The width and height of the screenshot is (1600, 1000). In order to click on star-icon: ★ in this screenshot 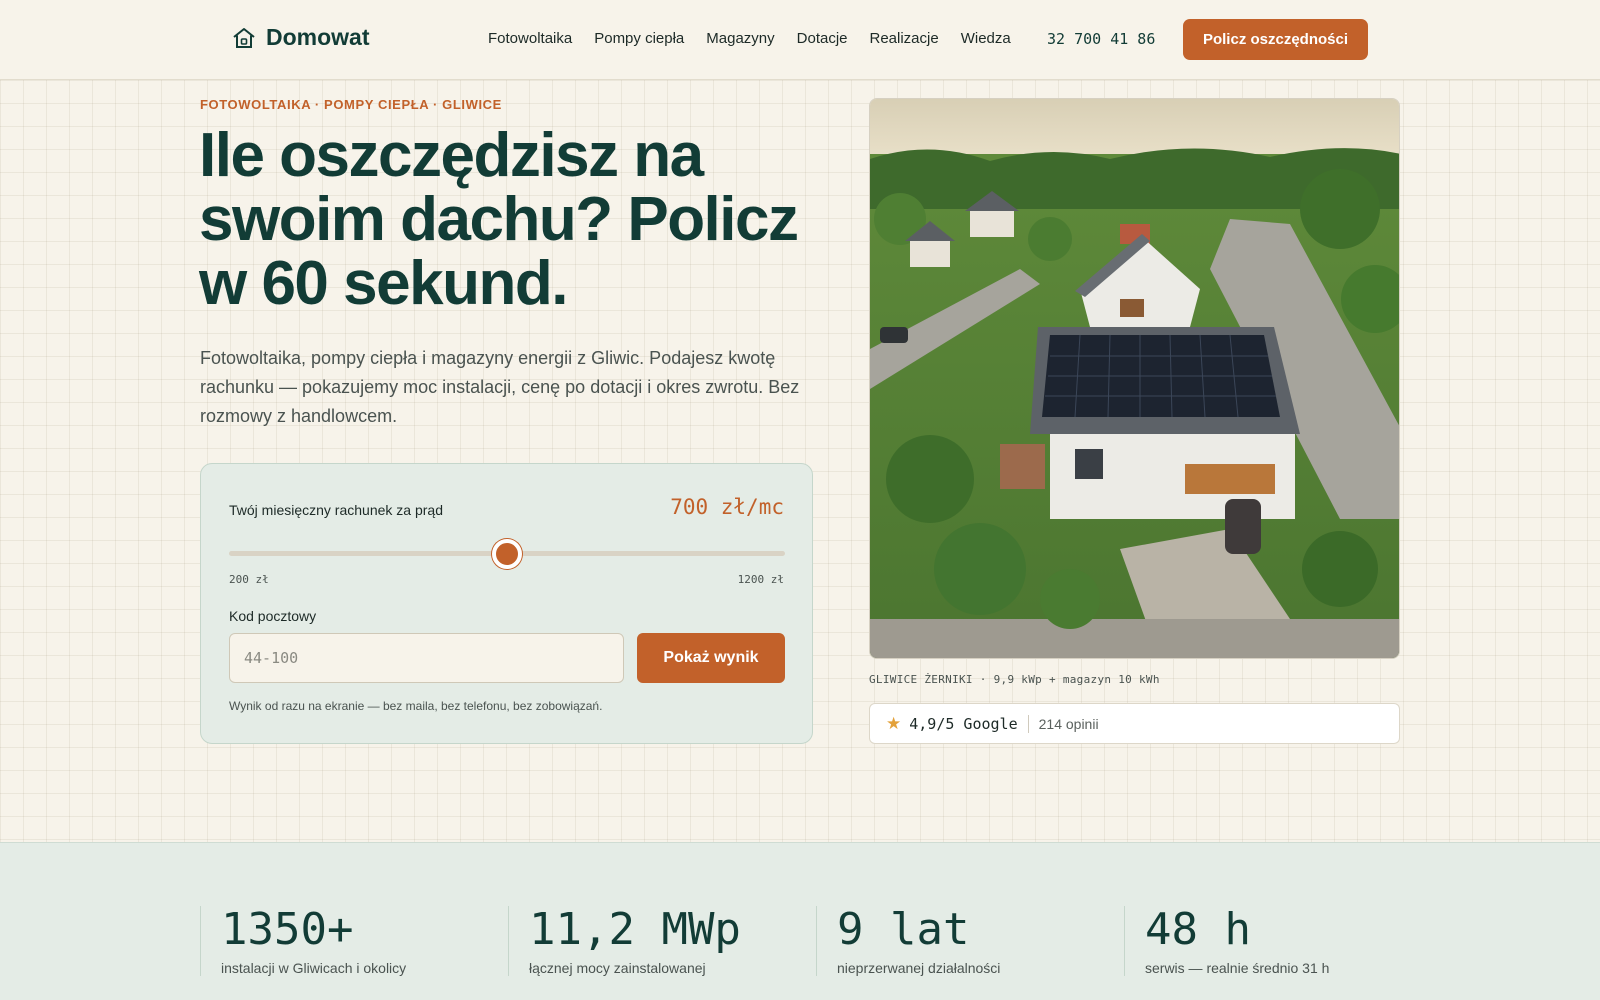, I will do `click(894, 723)`.